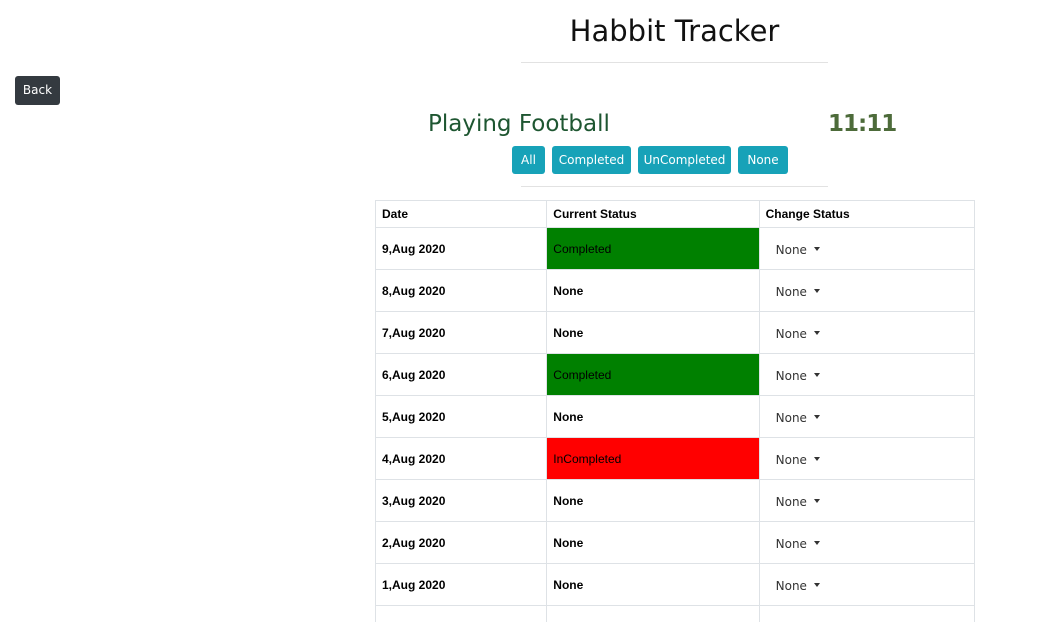  I want to click on row-date: 2,Aug 2020, so click(461, 542).